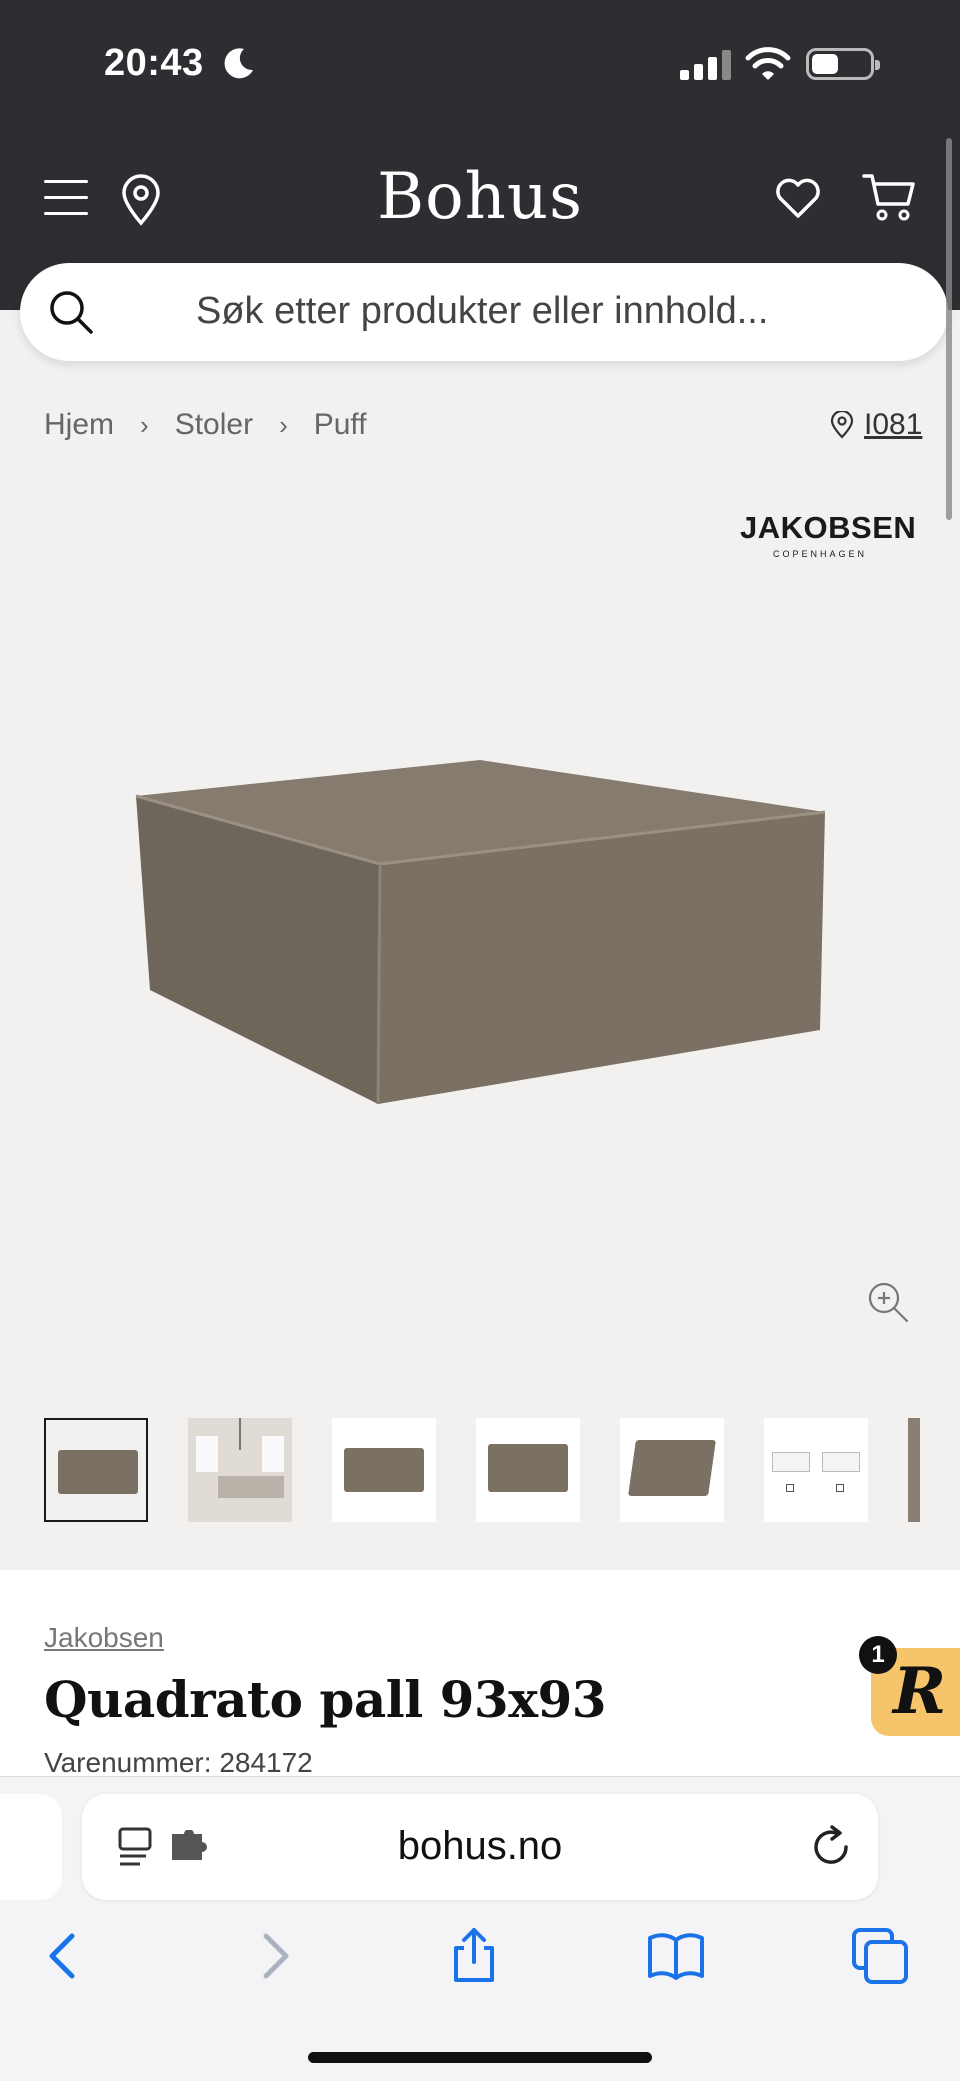 This screenshot has height=2081, width=960. I want to click on selected-store-link: I081, so click(876, 425).